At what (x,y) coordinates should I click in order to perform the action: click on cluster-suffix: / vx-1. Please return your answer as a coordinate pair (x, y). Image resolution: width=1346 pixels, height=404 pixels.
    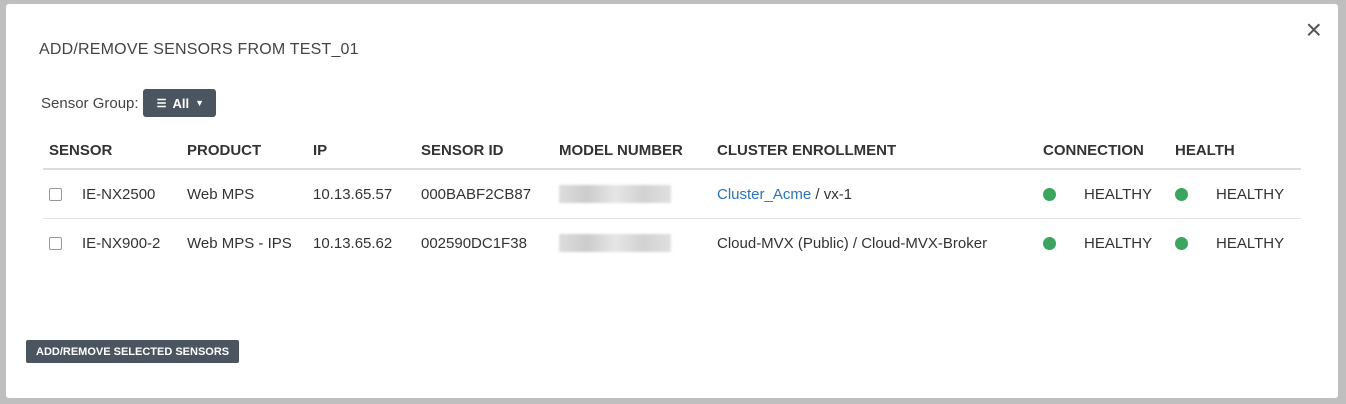
    Looking at the image, I should click on (832, 194).